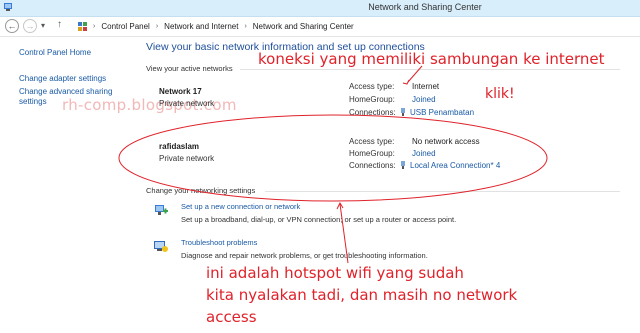 The image size is (640, 333). I want to click on local-area-connection-link: Local Area Connection* 4, so click(450, 165).